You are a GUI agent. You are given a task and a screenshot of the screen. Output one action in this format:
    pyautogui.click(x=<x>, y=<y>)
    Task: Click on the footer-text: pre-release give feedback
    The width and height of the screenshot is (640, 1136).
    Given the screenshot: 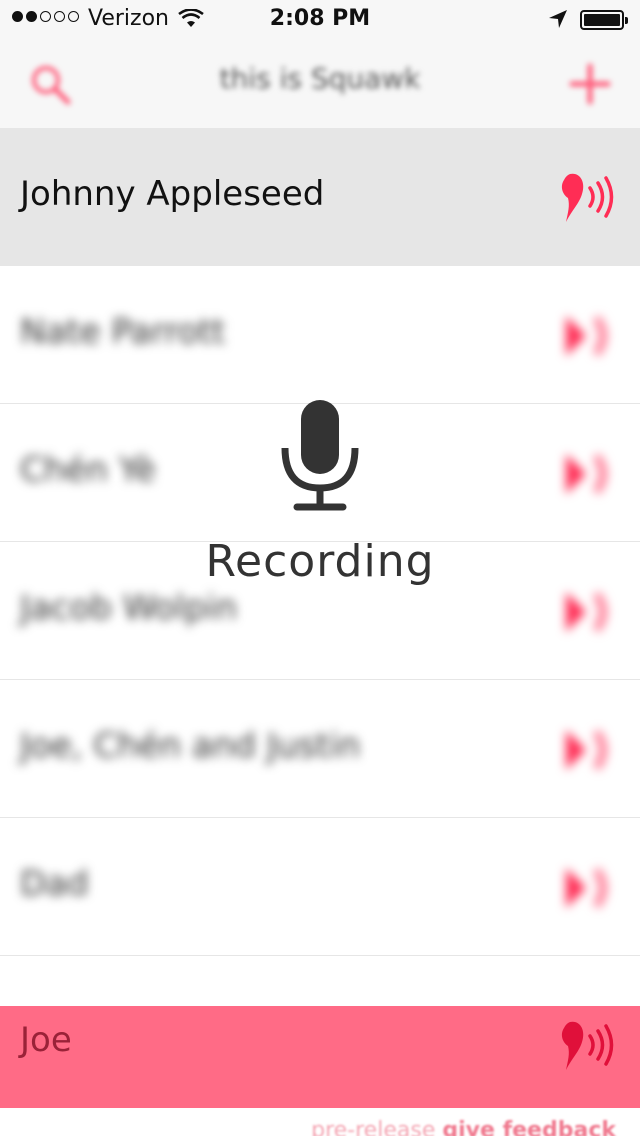 What is the action you would take?
    pyautogui.click(x=463, y=1127)
    